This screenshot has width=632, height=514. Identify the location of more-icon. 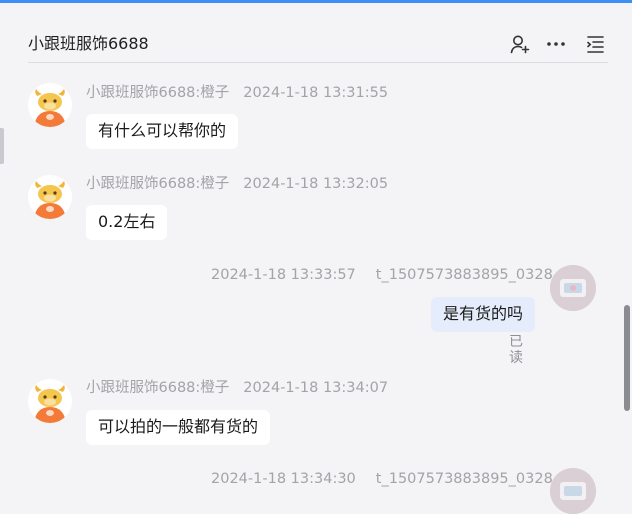
(556, 44).